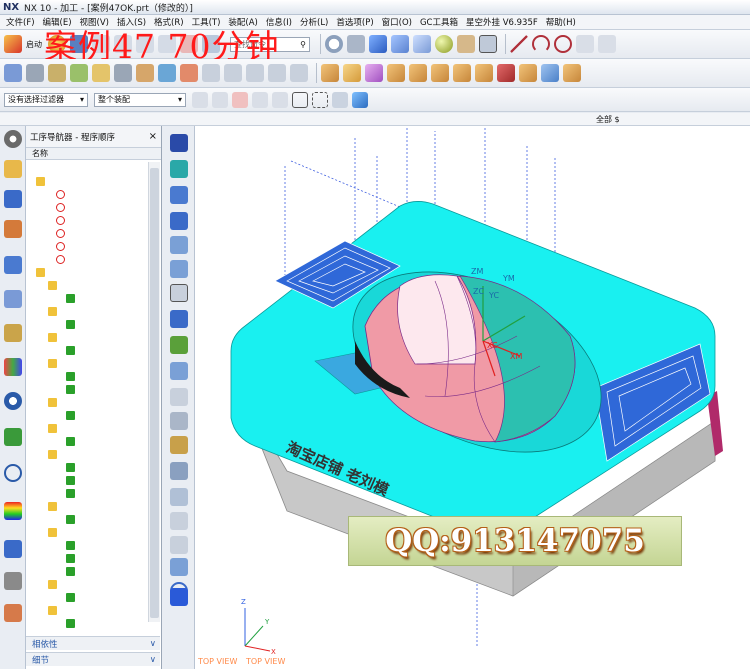  What do you see at coordinates (211, 73) in the screenshot?
I see `generate-path-icon` at bounding box center [211, 73].